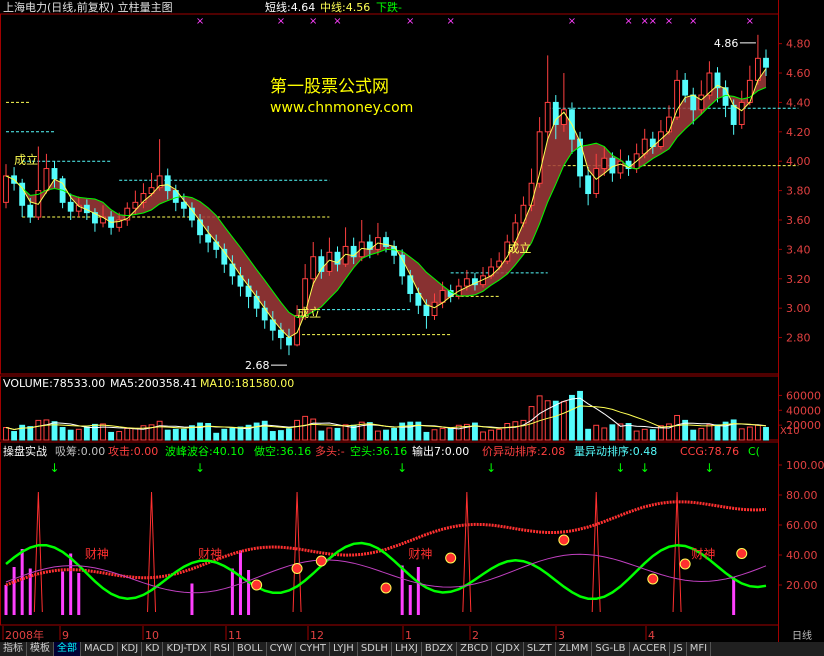  Describe the element at coordinates (222, 649) in the screenshot. I see `tab-rsi: RSI` at that location.